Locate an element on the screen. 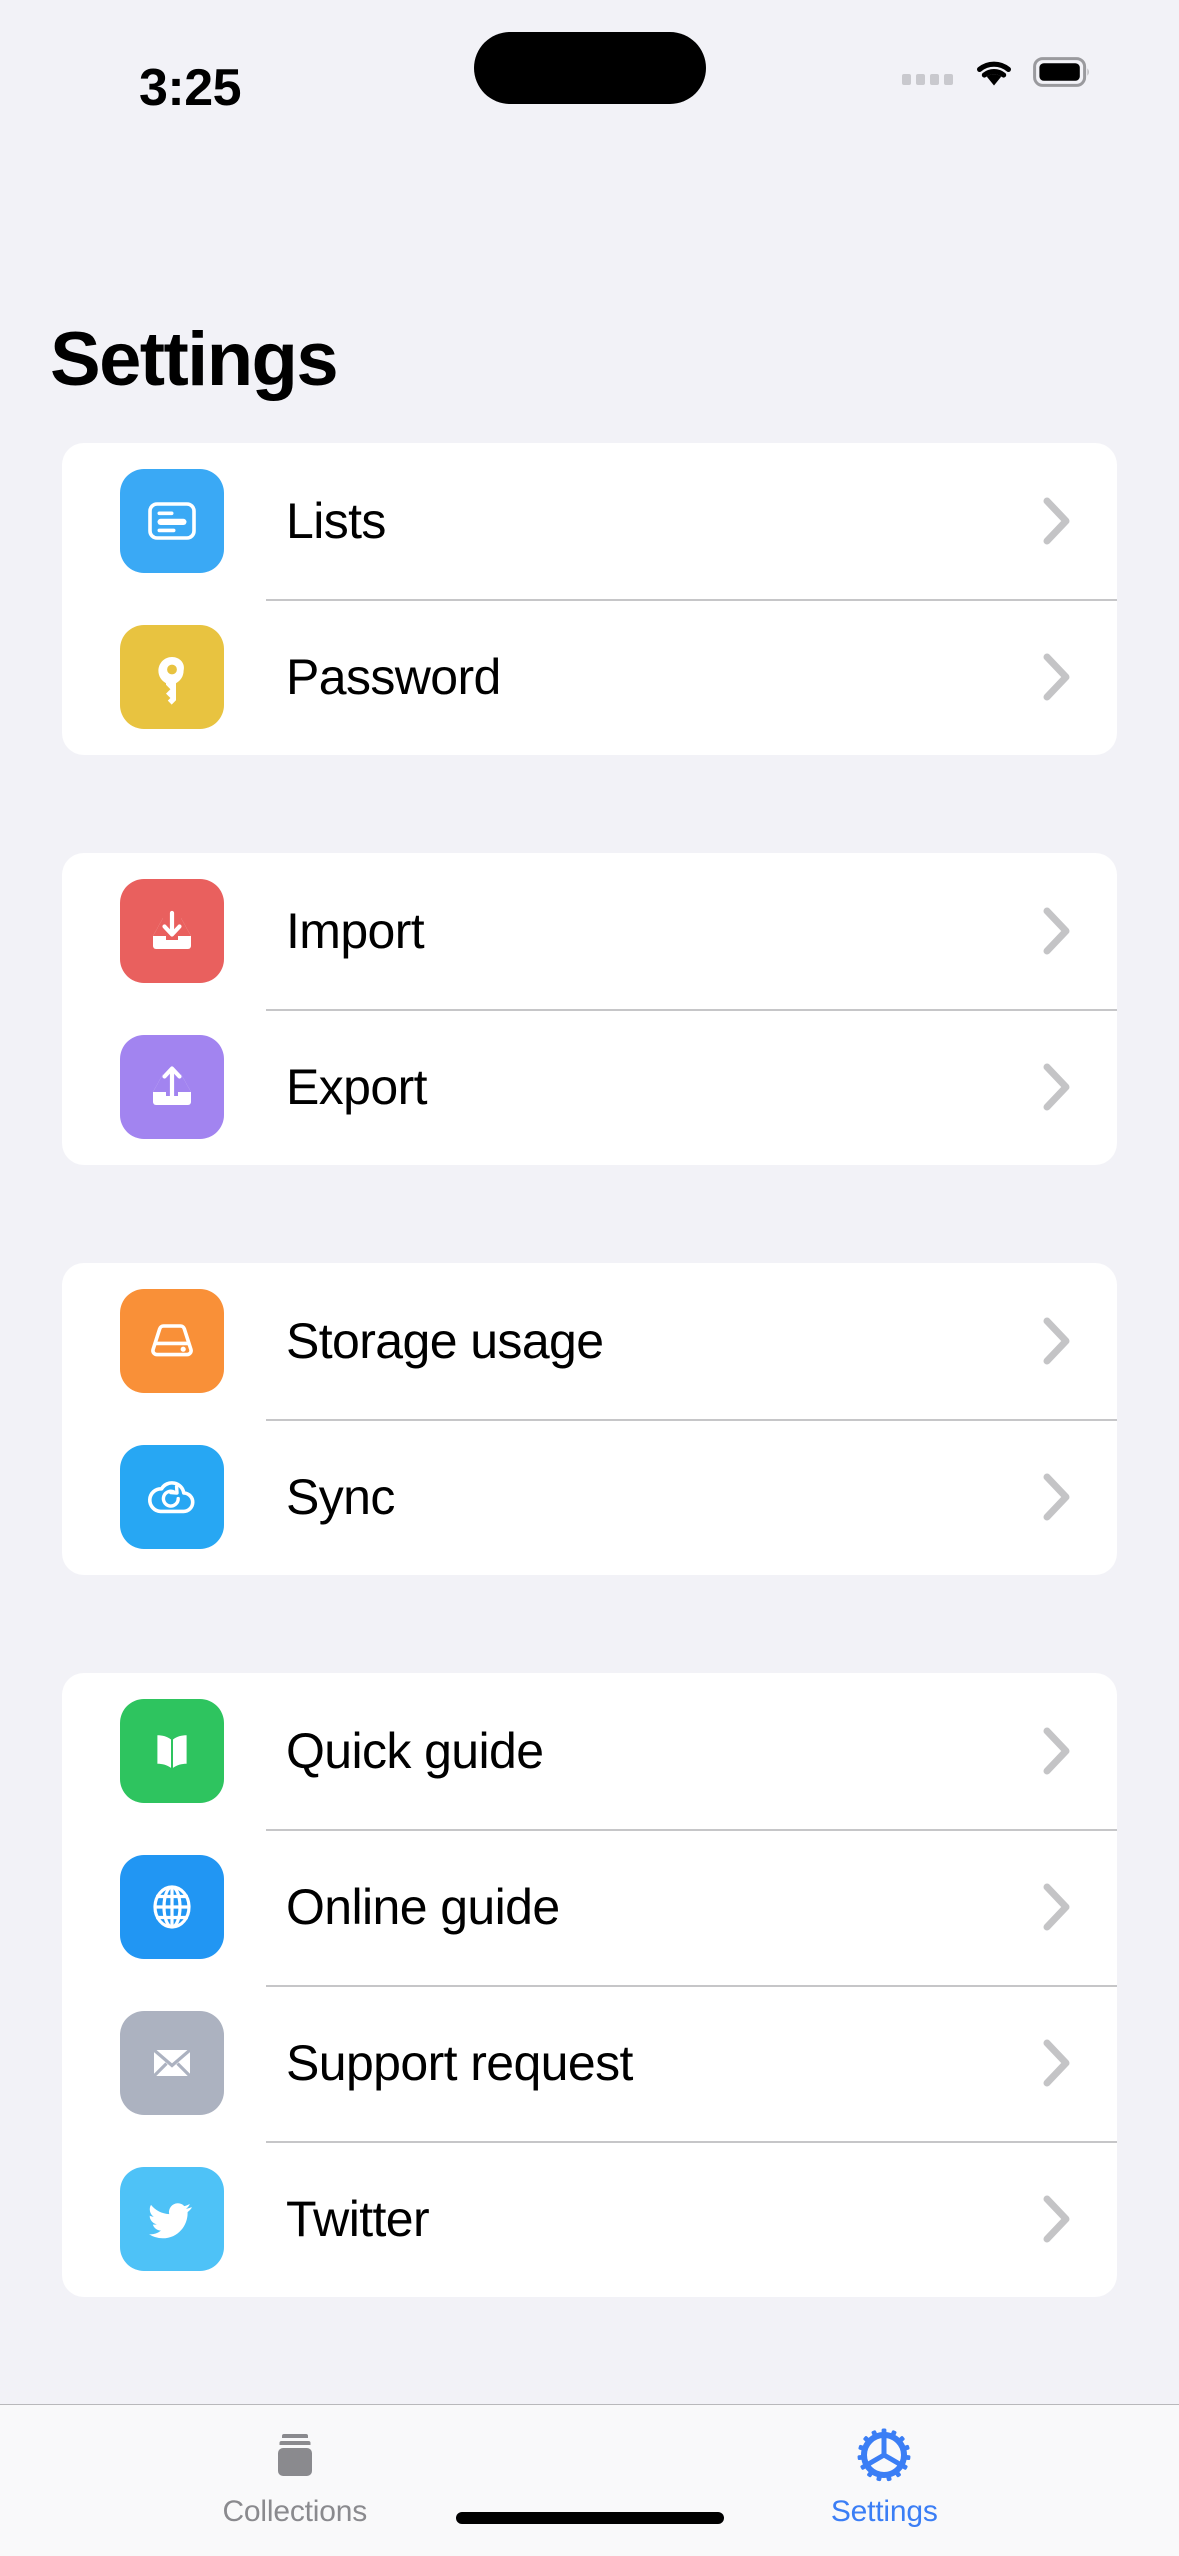 The height and width of the screenshot is (2556, 1179). key-icon is located at coordinates (172, 677).